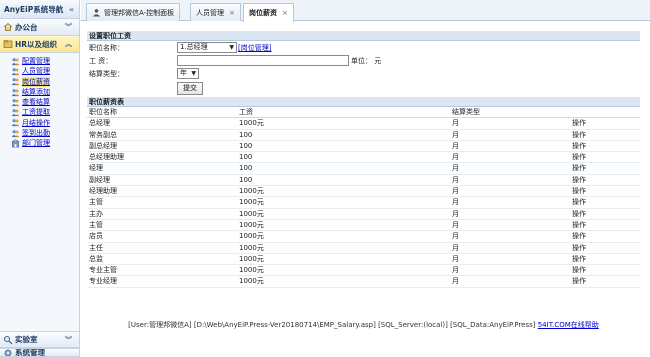 Image resolution: width=650 pixels, height=357 pixels. I want to click on sidebar-menu: 配置管理 人员管理 岗位薪资 结算添加 查看结算 工资提取 月结操作 签到出勤, so click(39, 101).